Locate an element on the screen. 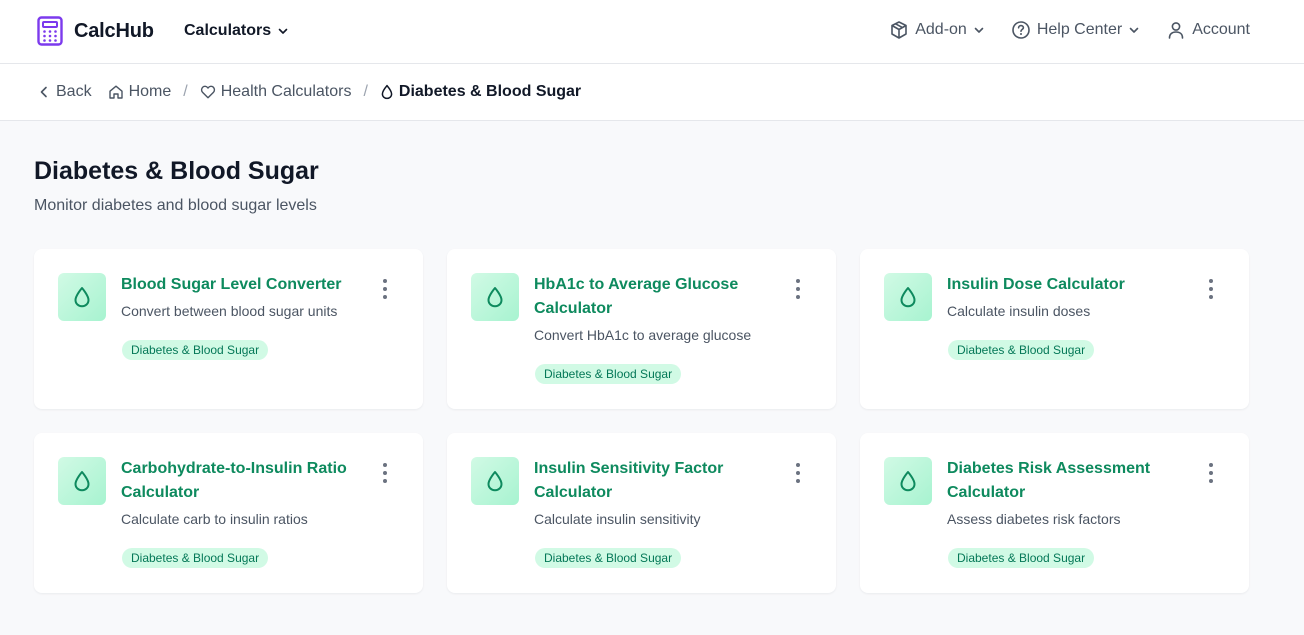  breadcrumb-current-label: Diabetes & Blood Sugar is located at coordinates (490, 91).